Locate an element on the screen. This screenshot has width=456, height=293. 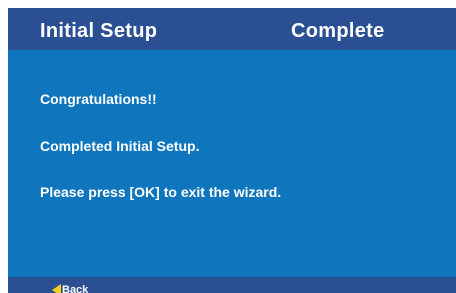
instruction-message: Please press [OK] to exit the wizard. is located at coordinates (161, 192).